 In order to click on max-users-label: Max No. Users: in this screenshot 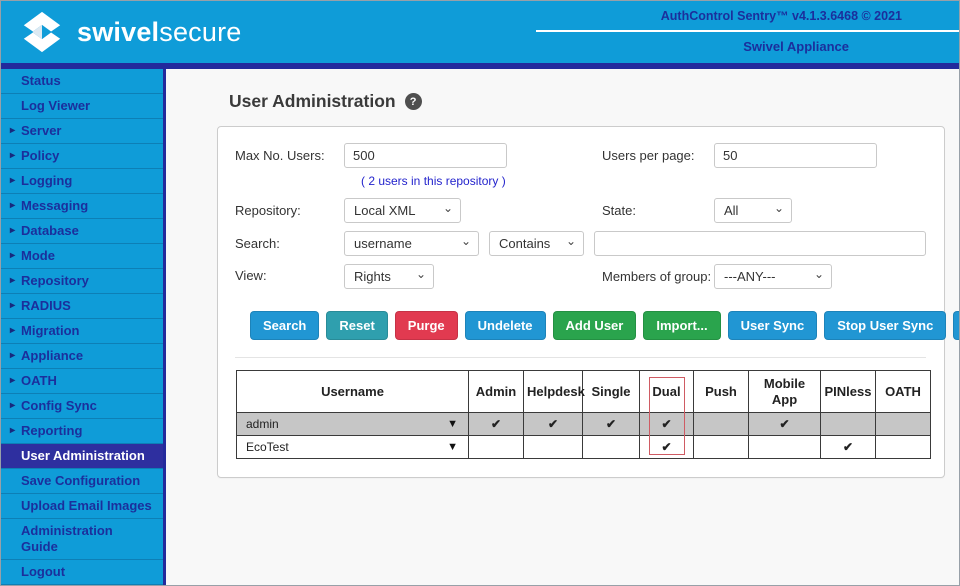, I will do `click(280, 155)`.